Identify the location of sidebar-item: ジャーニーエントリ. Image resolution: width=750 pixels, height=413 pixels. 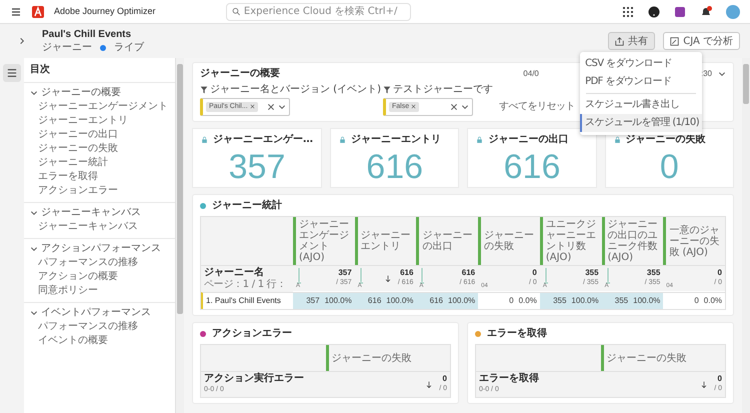
(102, 121).